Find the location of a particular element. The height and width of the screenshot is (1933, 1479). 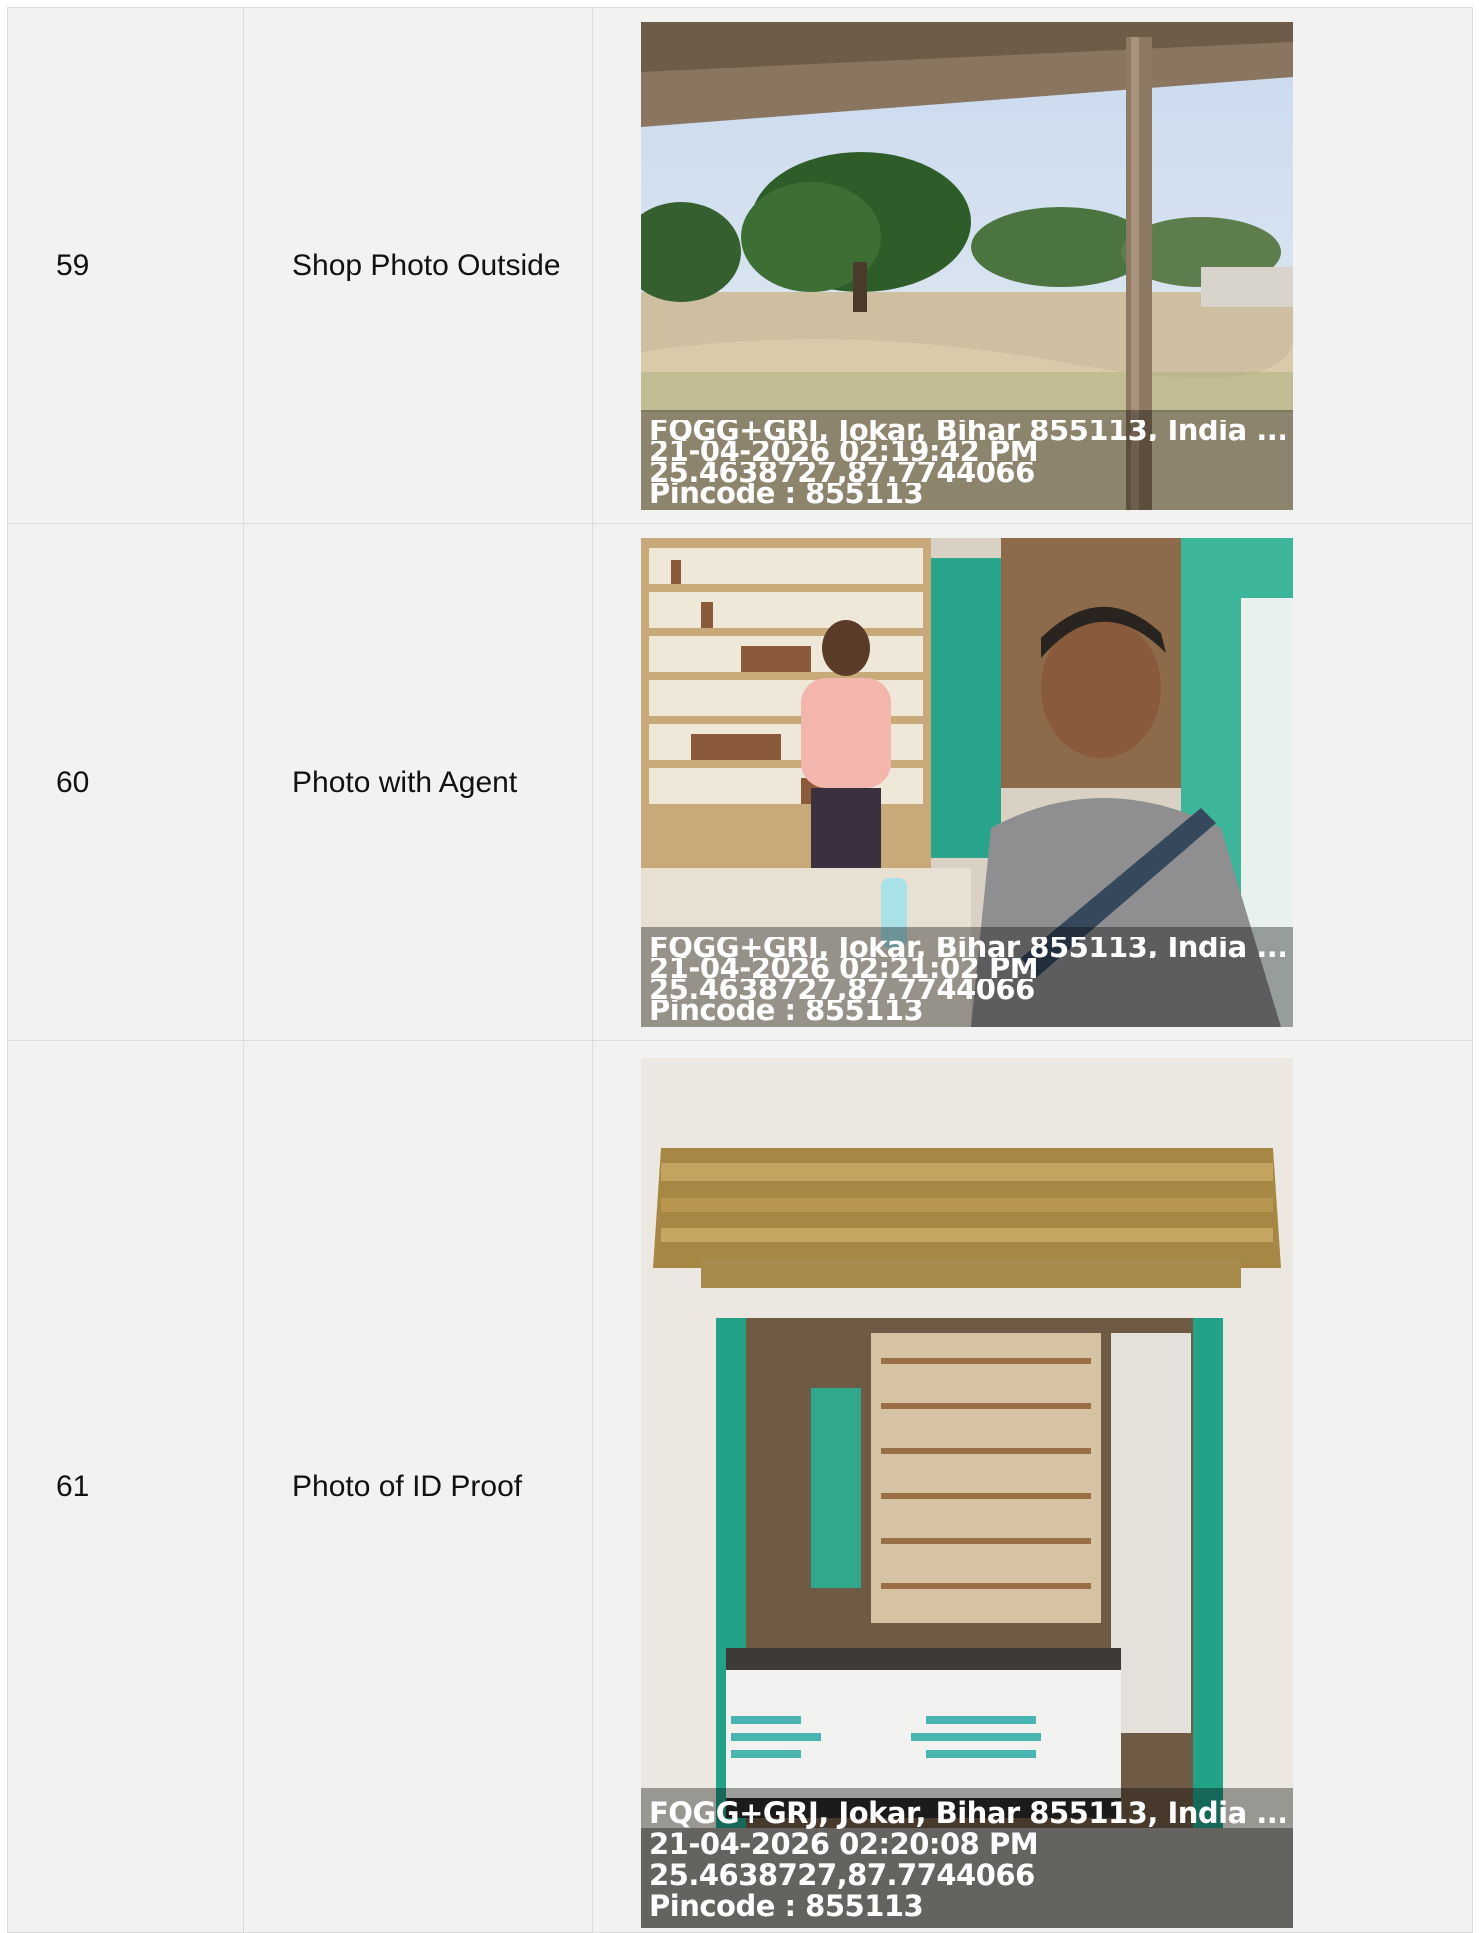

stamp-datetime: 21-04-2026 02:20:08 PM is located at coordinates (844, 1844).